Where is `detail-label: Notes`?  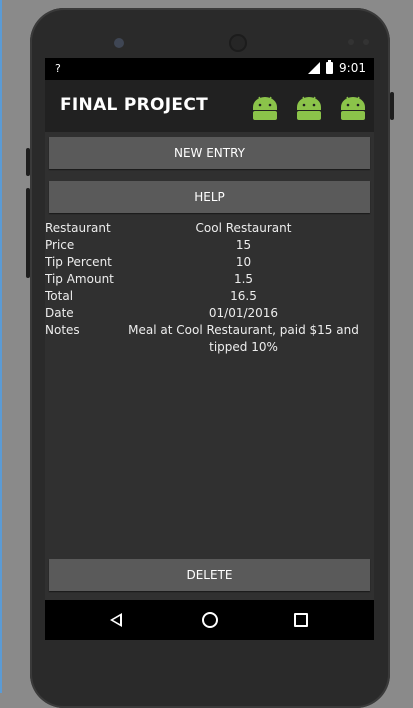 detail-label: Notes is located at coordinates (62, 330).